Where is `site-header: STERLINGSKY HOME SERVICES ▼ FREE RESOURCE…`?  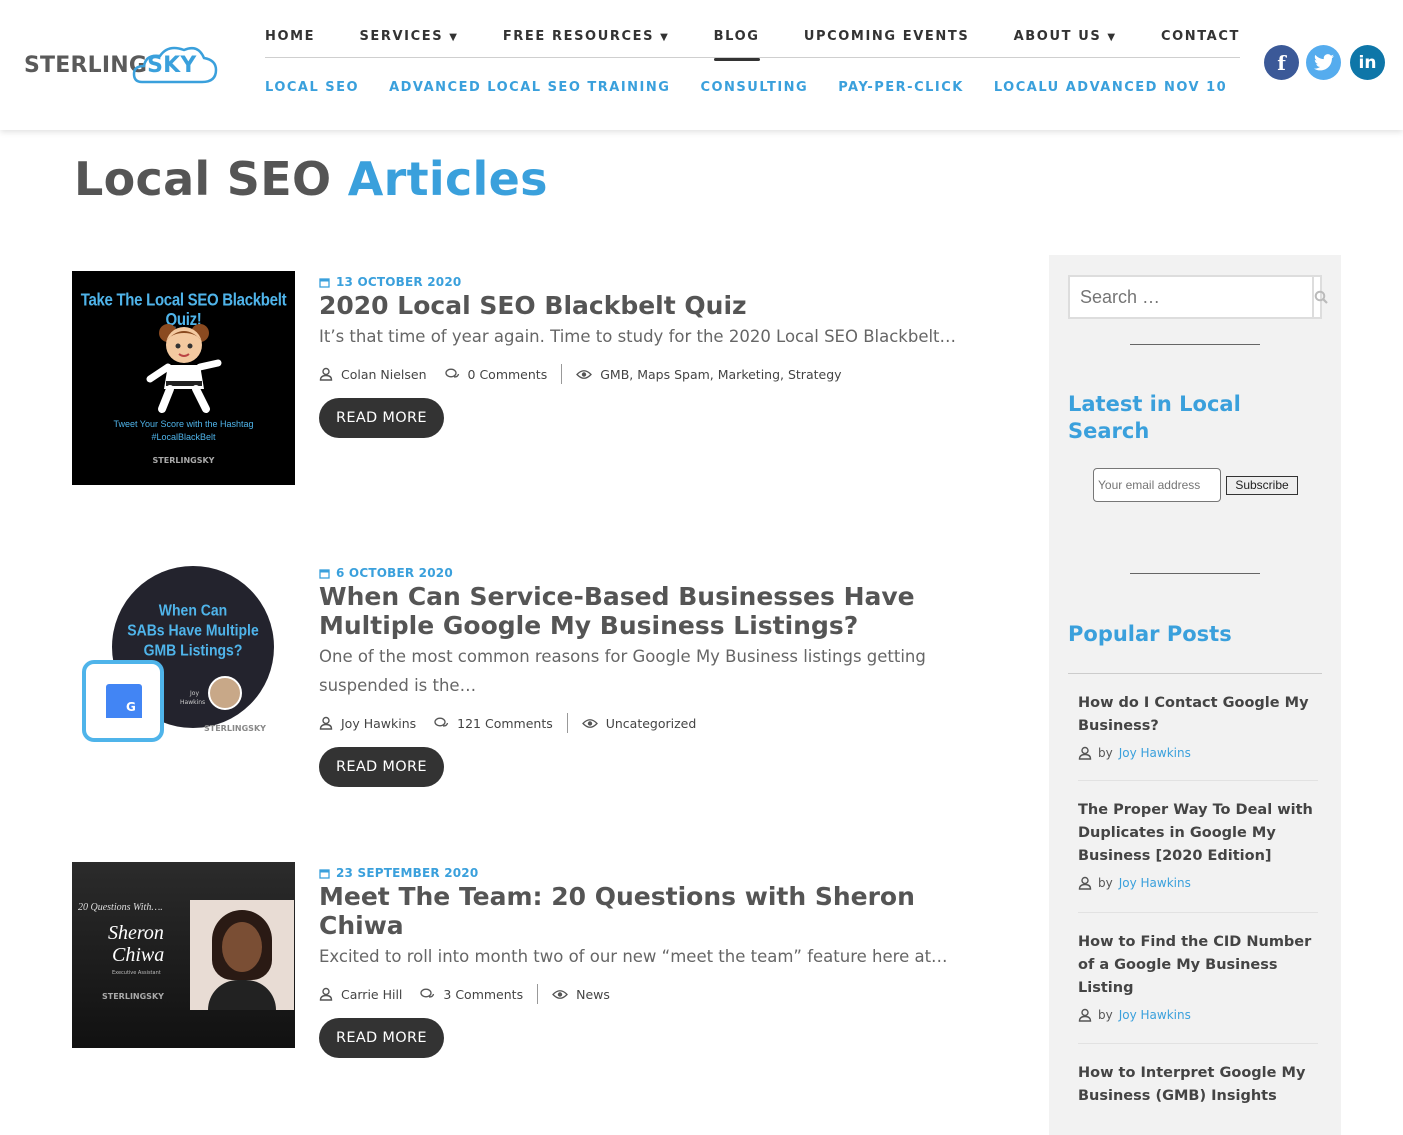 site-header: STERLINGSKY HOME SERVICES ▼ FREE RESOURCE… is located at coordinates (701, 65).